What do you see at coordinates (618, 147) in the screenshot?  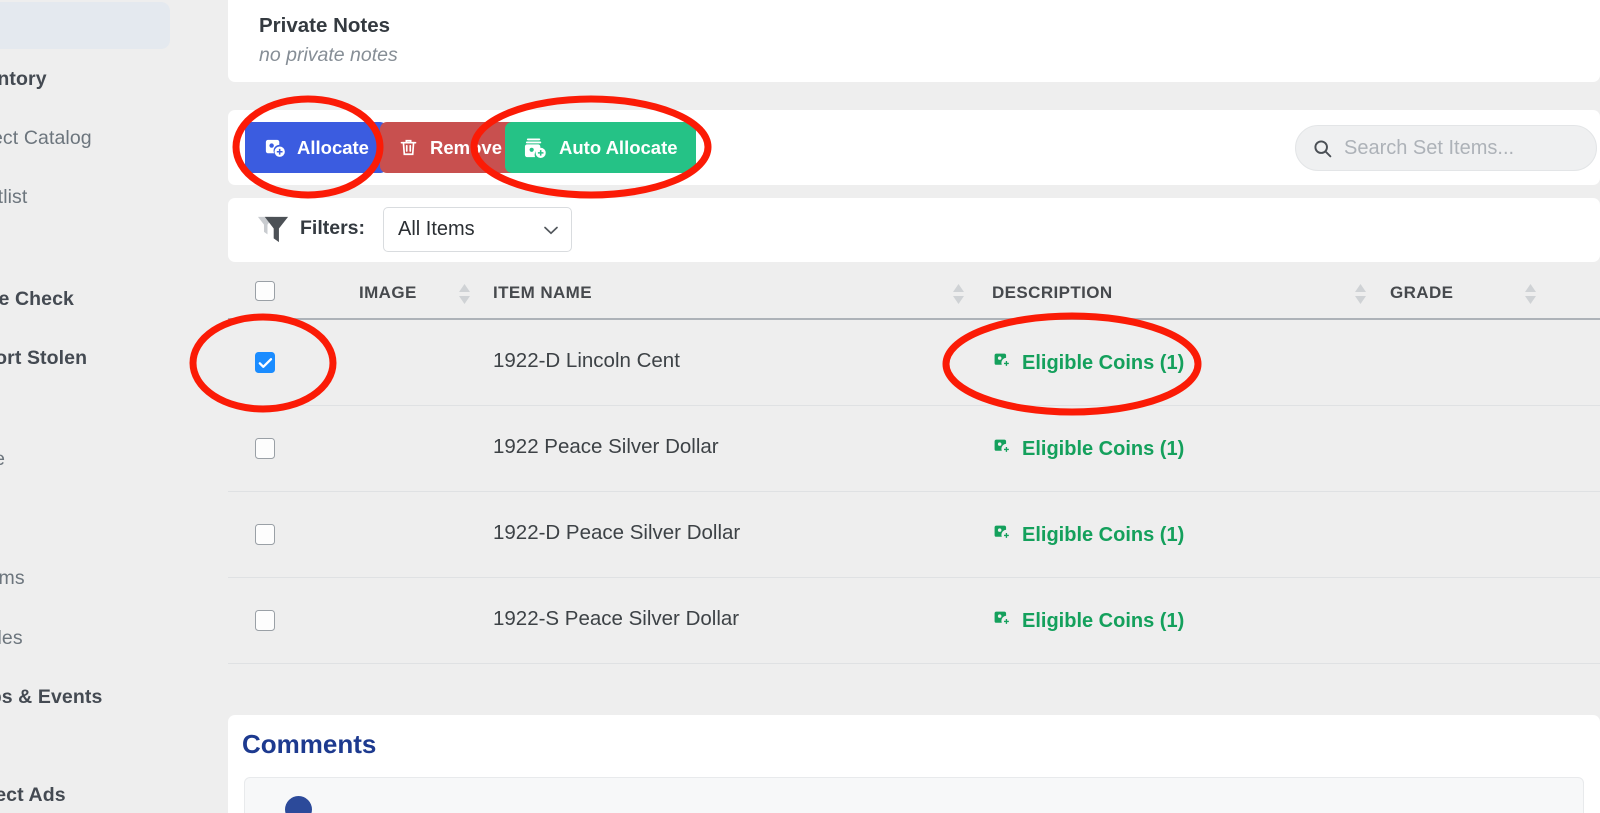 I see `auto-allocate-button-label: Auto Allocate` at bounding box center [618, 147].